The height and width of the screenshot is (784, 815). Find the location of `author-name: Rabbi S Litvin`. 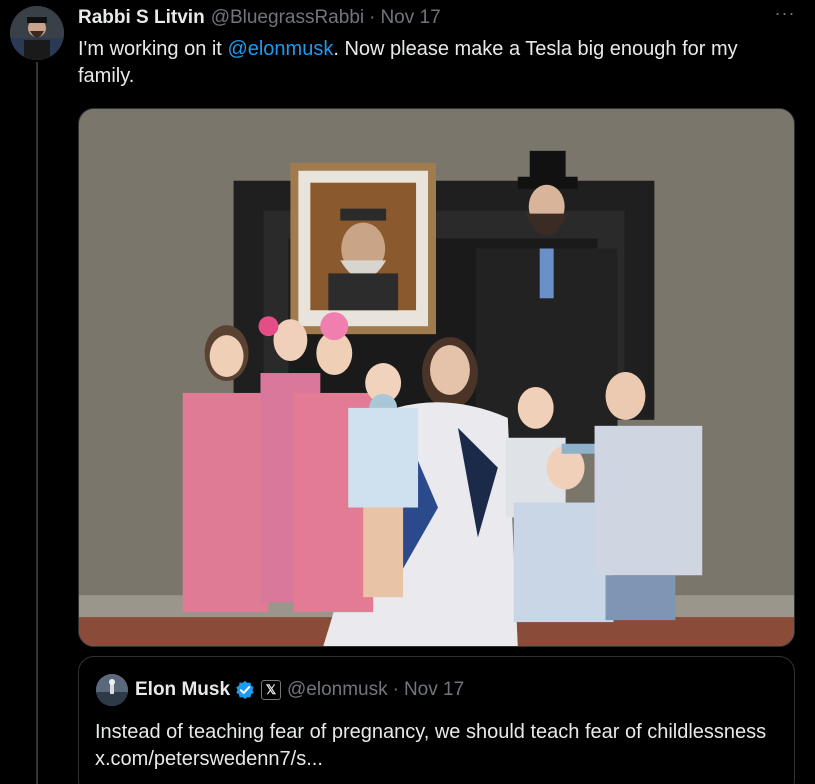

author-name: Rabbi S Litvin is located at coordinates (141, 18).